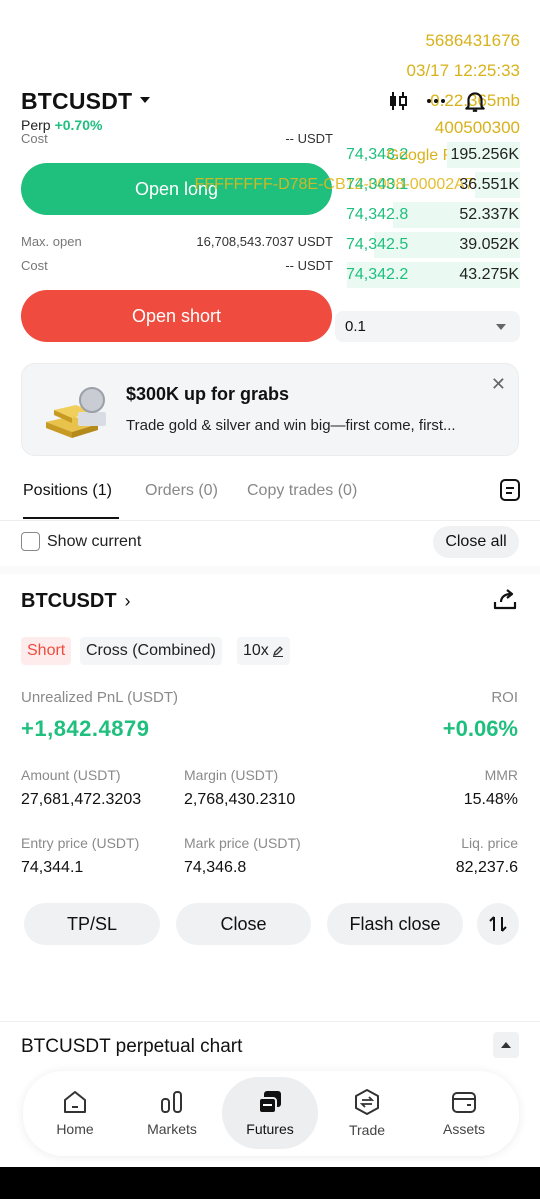 This screenshot has height=1199, width=540. I want to click on edit-icon, so click(277, 651).